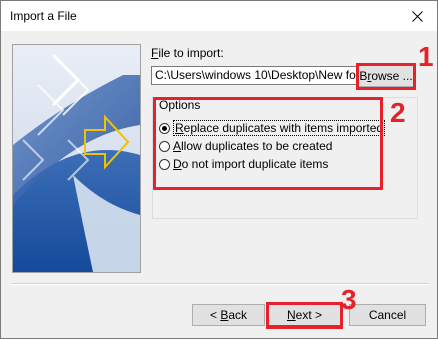 The image size is (438, 339). Describe the element at coordinates (426, 56) in the screenshot. I see `annotation-badge-1: 1` at that location.